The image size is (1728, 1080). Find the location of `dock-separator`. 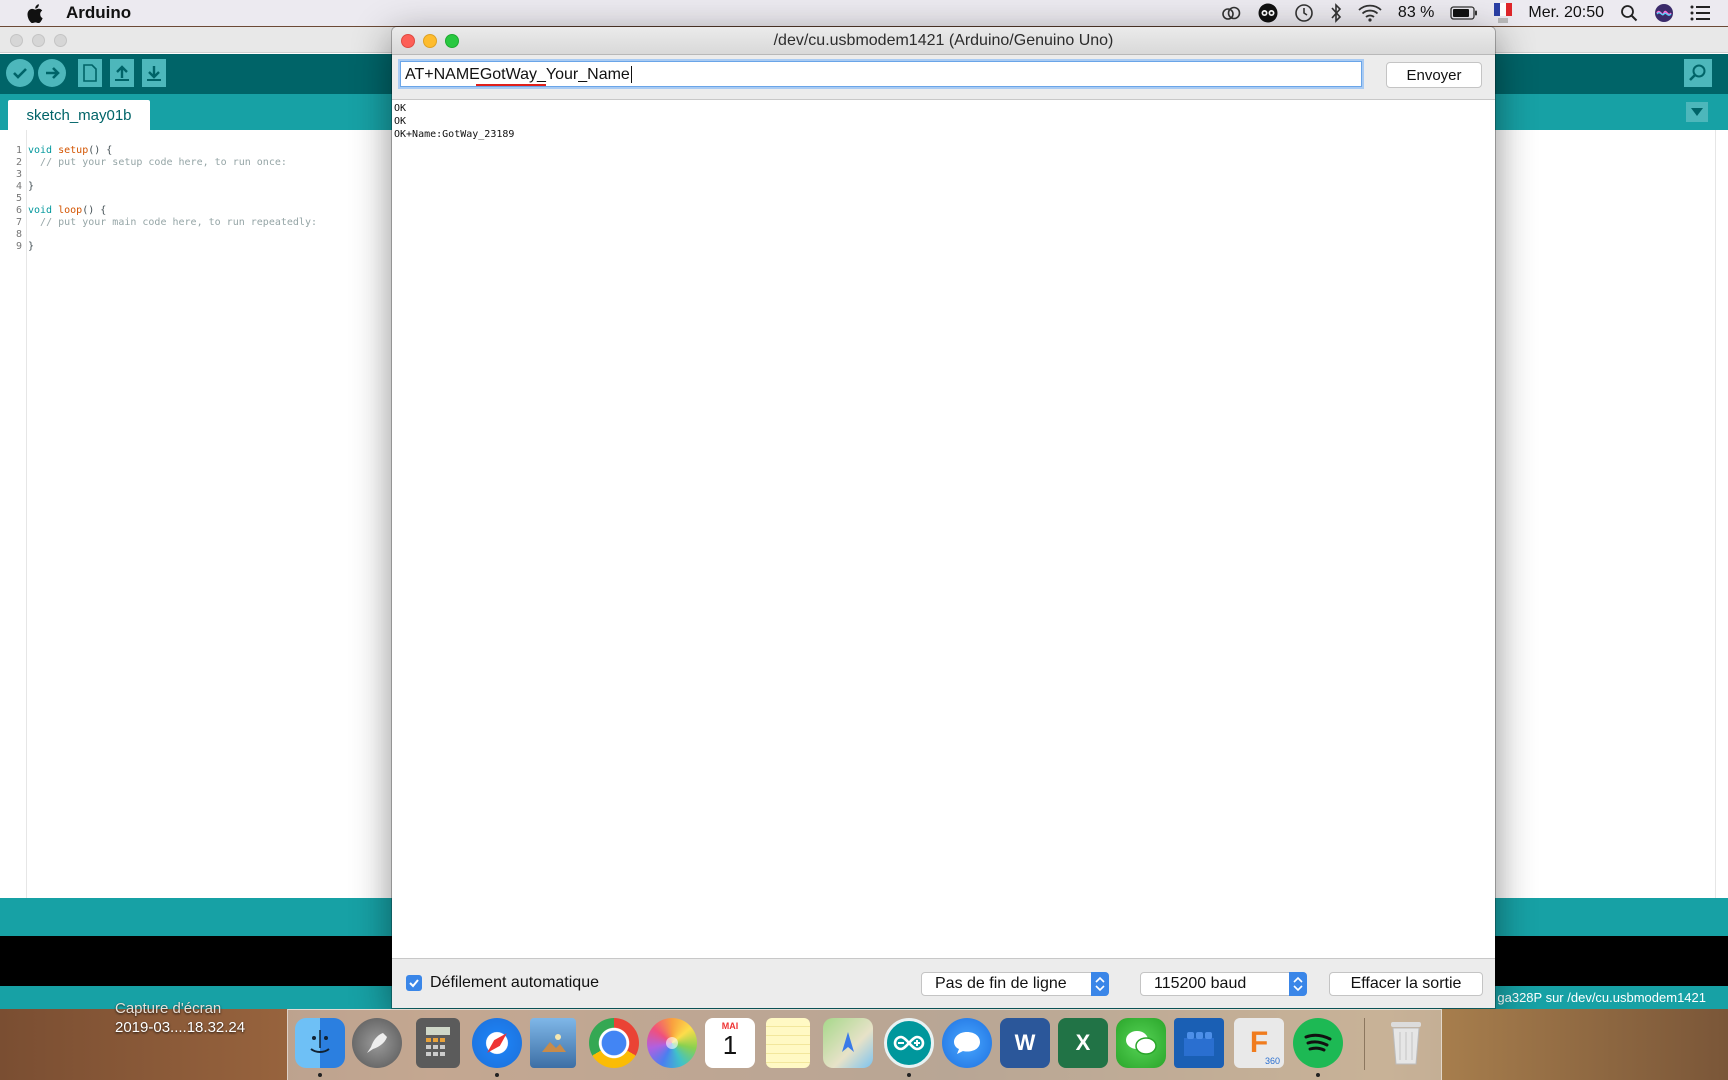

dock-separator is located at coordinates (1364, 1044).